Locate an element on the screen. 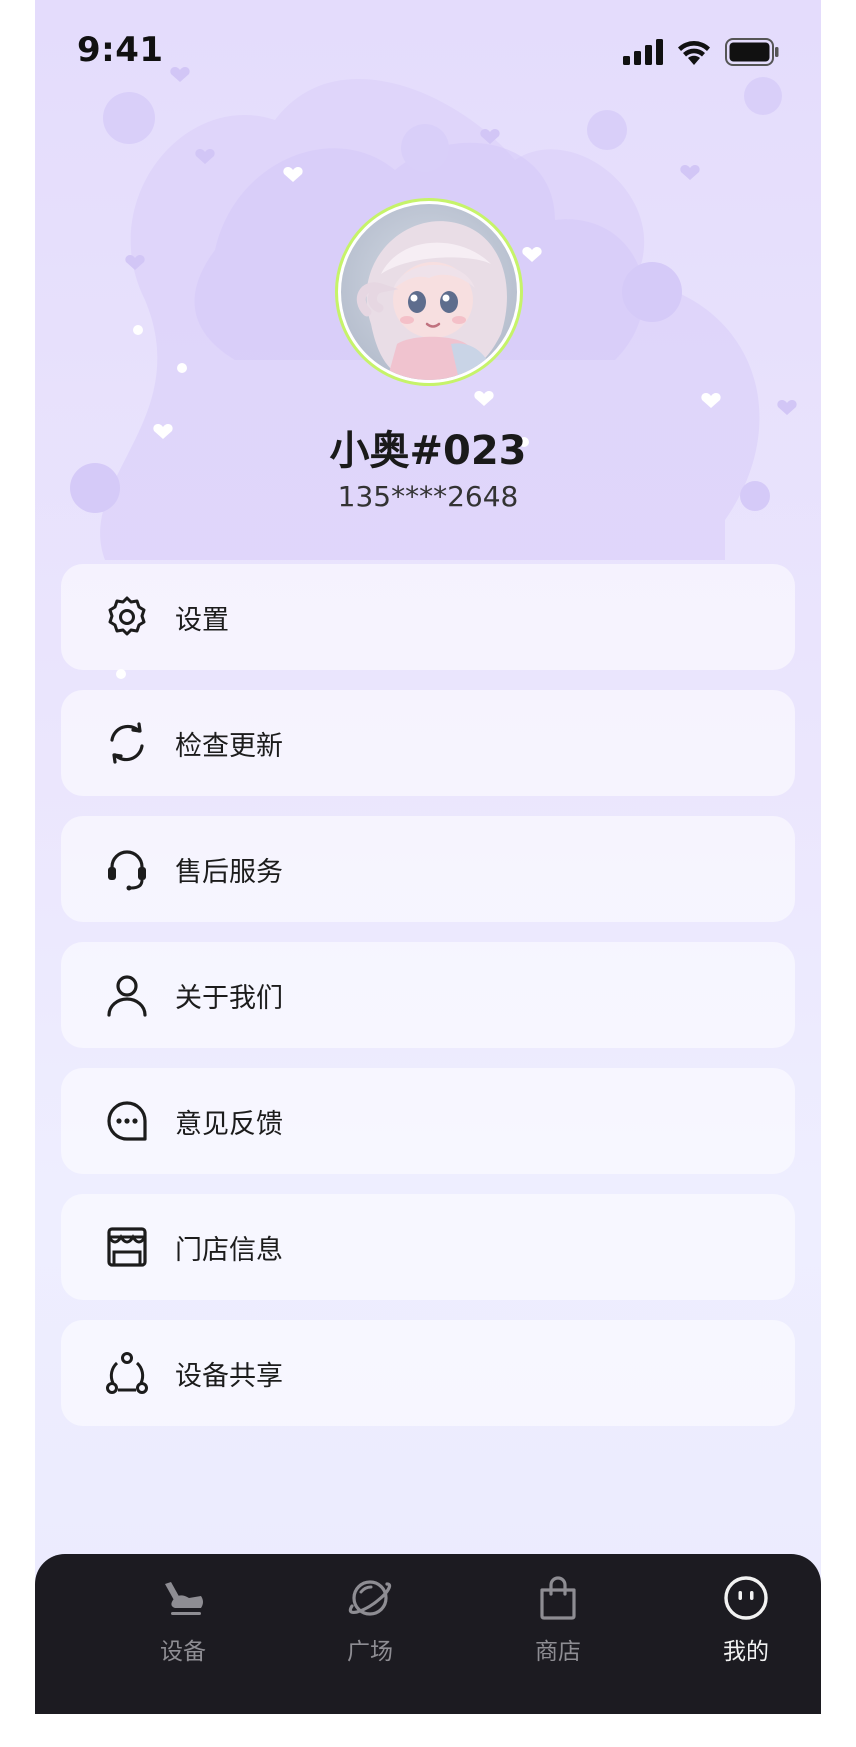 This screenshot has width=856, height=1747. avatar is located at coordinates (429, 292).